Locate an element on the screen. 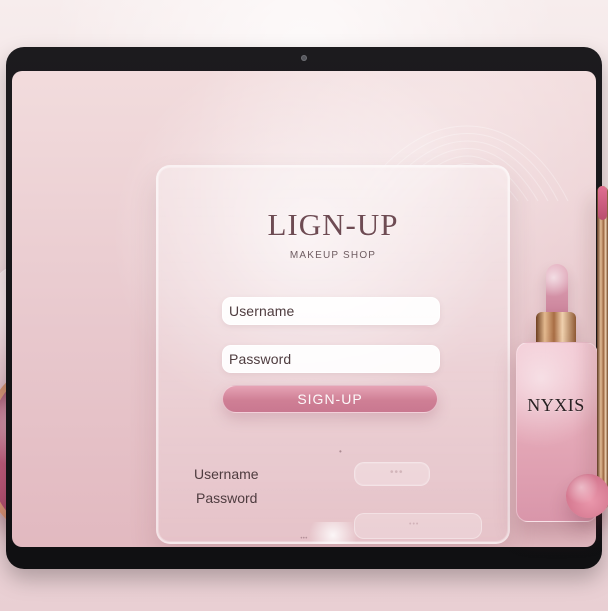  secondary-password-label: Password is located at coordinates (227, 498).